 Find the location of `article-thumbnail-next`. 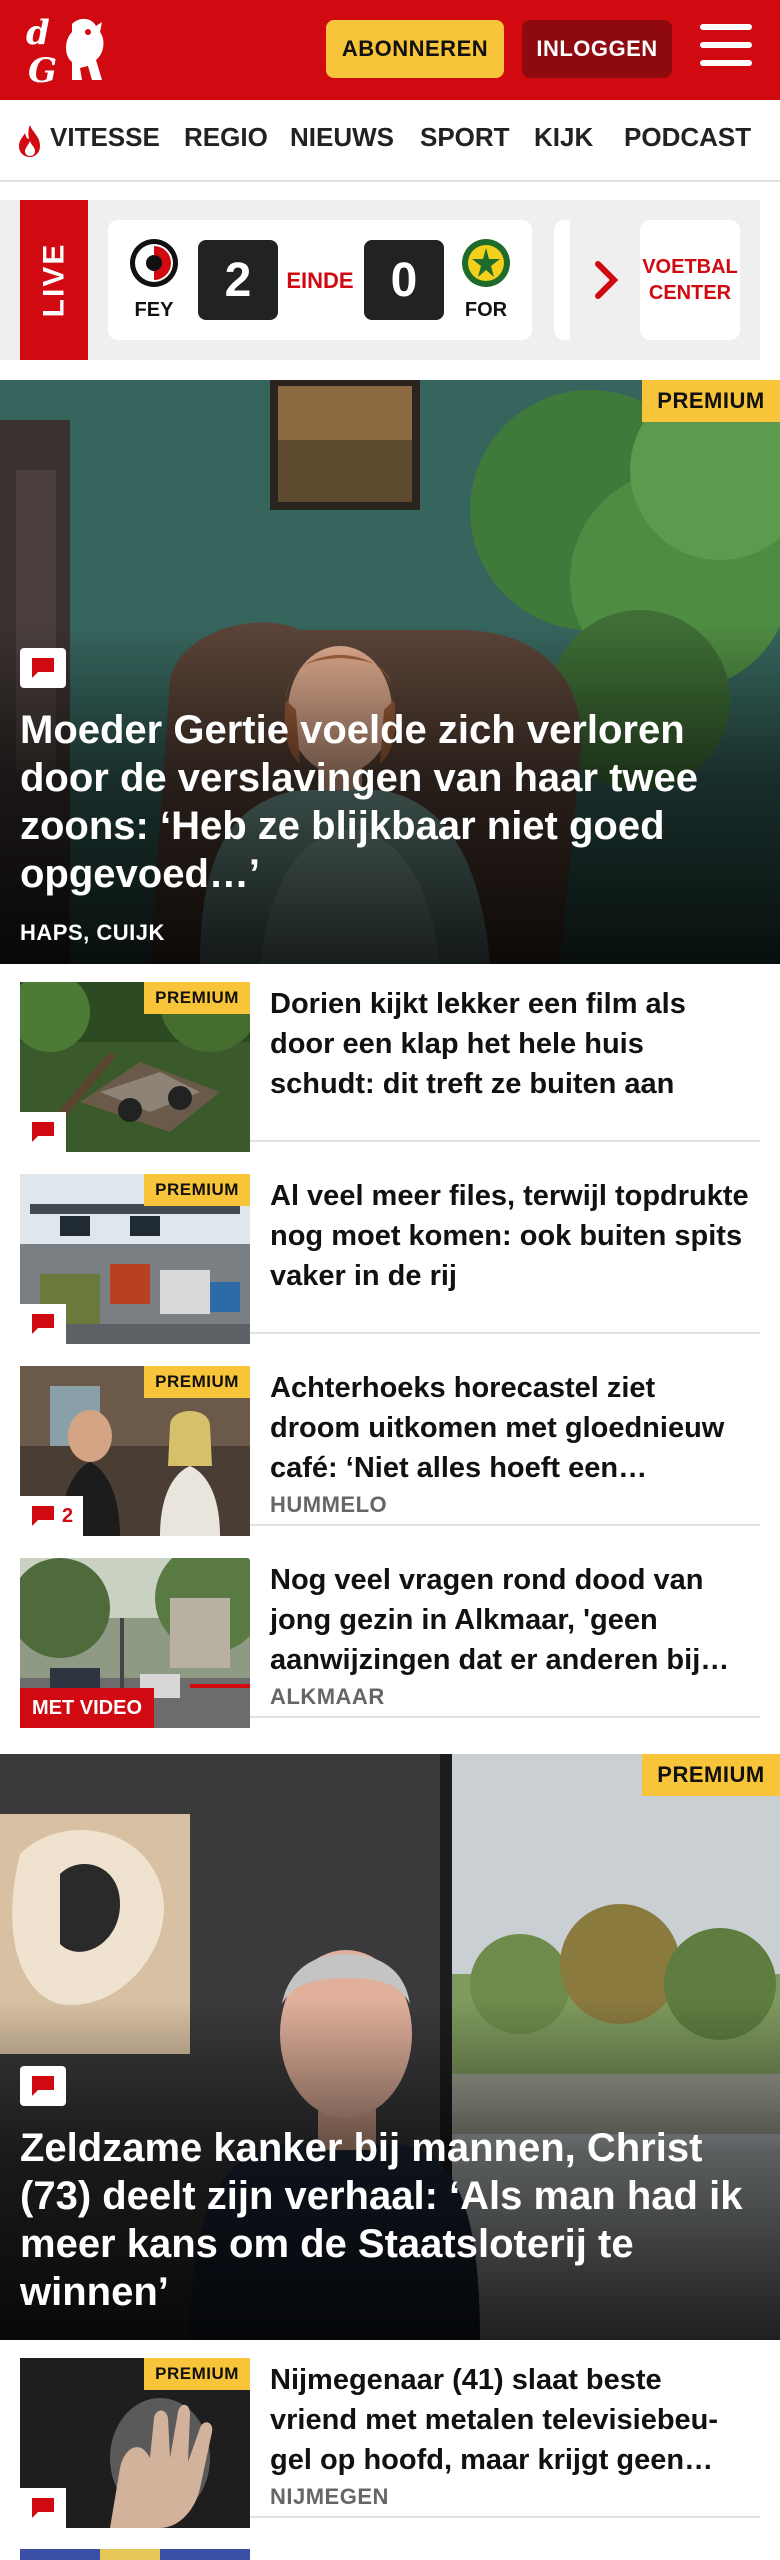

article-thumbnail-next is located at coordinates (135, 2554).